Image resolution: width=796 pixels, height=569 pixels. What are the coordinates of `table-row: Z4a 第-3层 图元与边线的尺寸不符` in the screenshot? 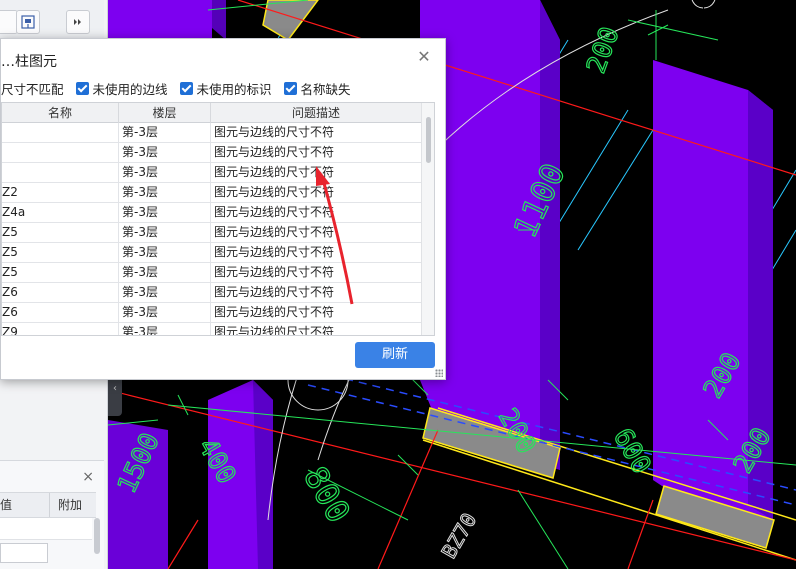 It's located at (212, 213).